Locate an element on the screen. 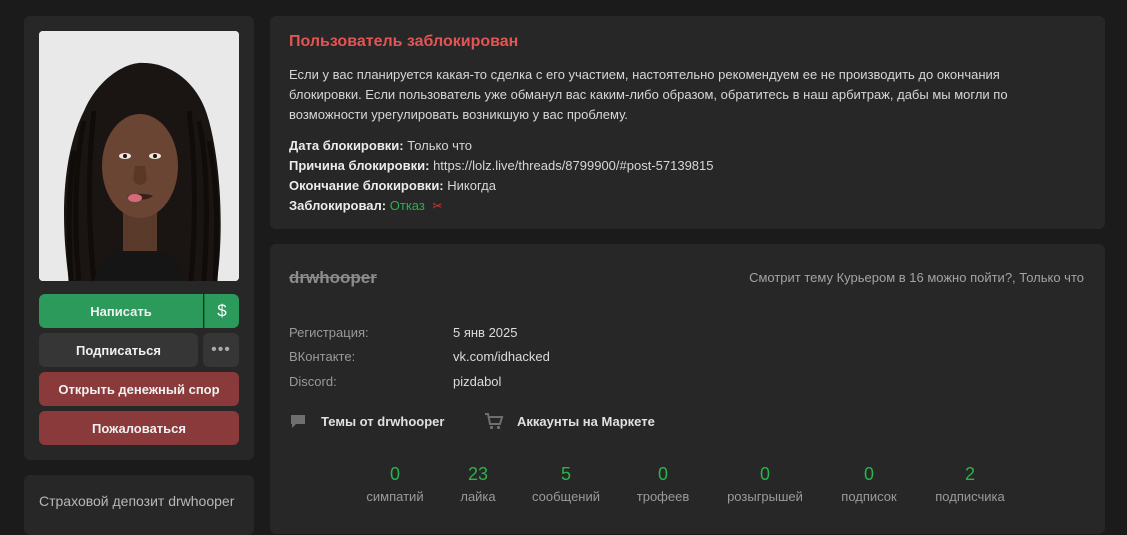  stat-trophies: 0 трофеев is located at coordinates (663, 484).